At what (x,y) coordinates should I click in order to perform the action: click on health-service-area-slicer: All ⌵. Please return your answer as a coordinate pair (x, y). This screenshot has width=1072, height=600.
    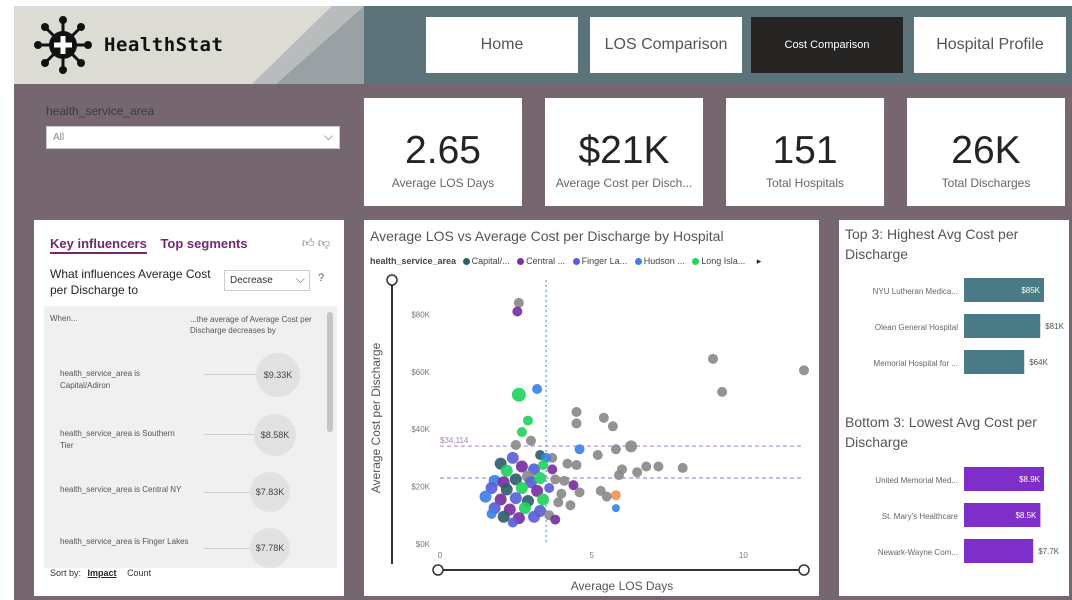
    Looking at the image, I should click on (193, 137).